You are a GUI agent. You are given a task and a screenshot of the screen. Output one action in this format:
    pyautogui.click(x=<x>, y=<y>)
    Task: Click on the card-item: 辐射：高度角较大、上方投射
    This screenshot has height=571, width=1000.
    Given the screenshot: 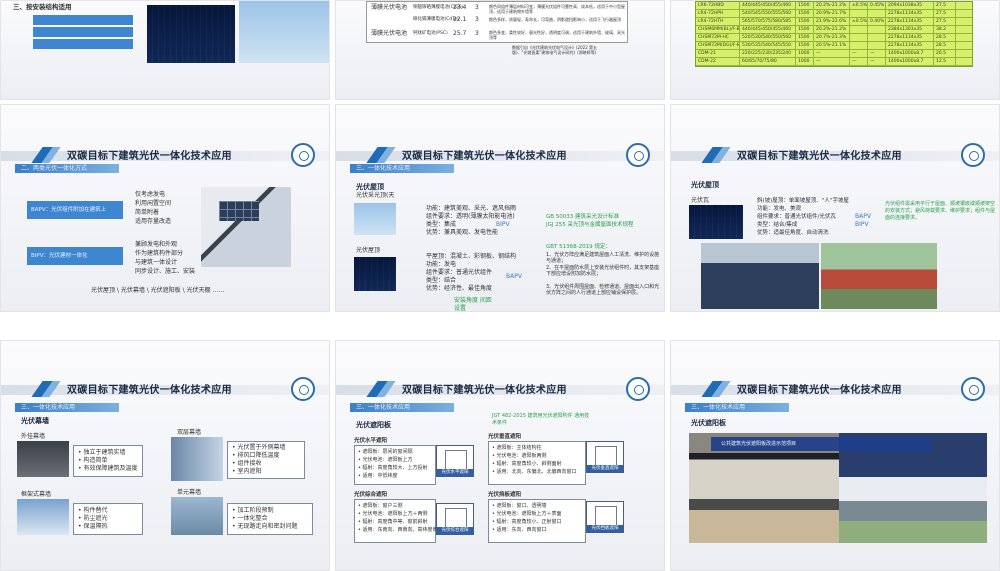 What is the action you would take?
    pyautogui.click(x=393, y=468)
    